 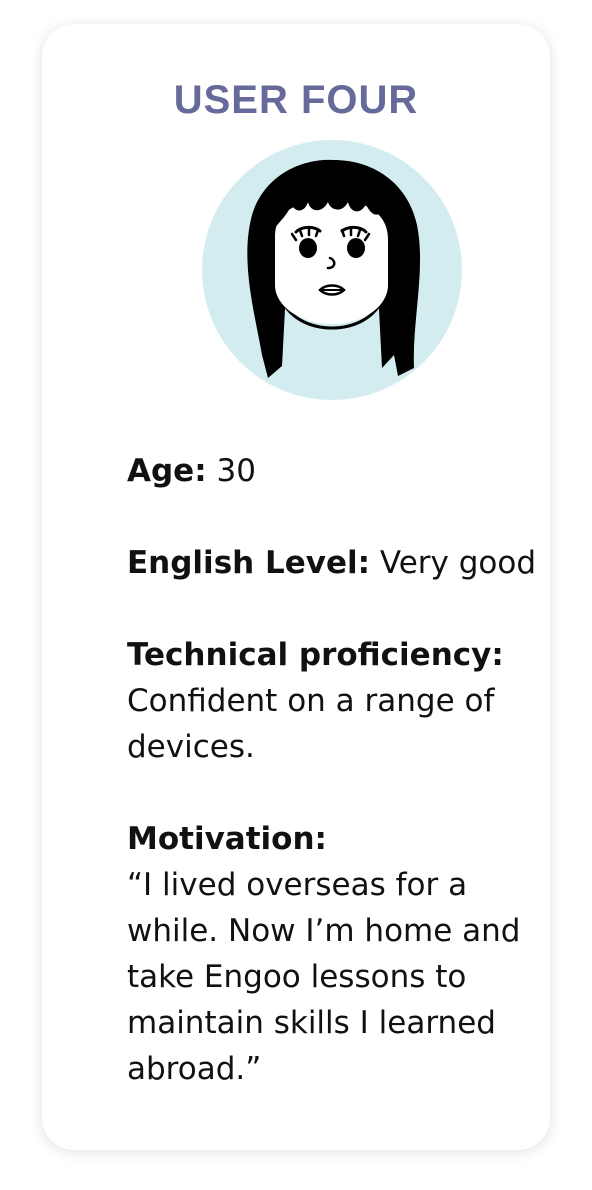 What do you see at coordinates (331, 262) in the screenshot?
I see `face` at bounding box center [331, 262].